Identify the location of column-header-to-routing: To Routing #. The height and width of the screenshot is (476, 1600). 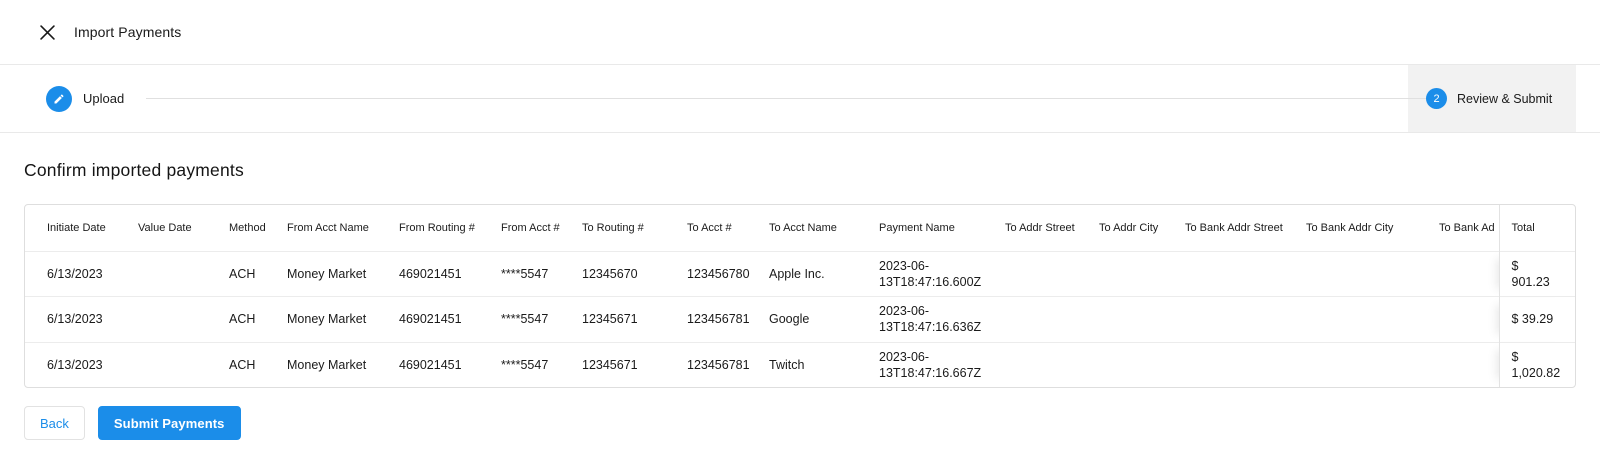
(613, 227).